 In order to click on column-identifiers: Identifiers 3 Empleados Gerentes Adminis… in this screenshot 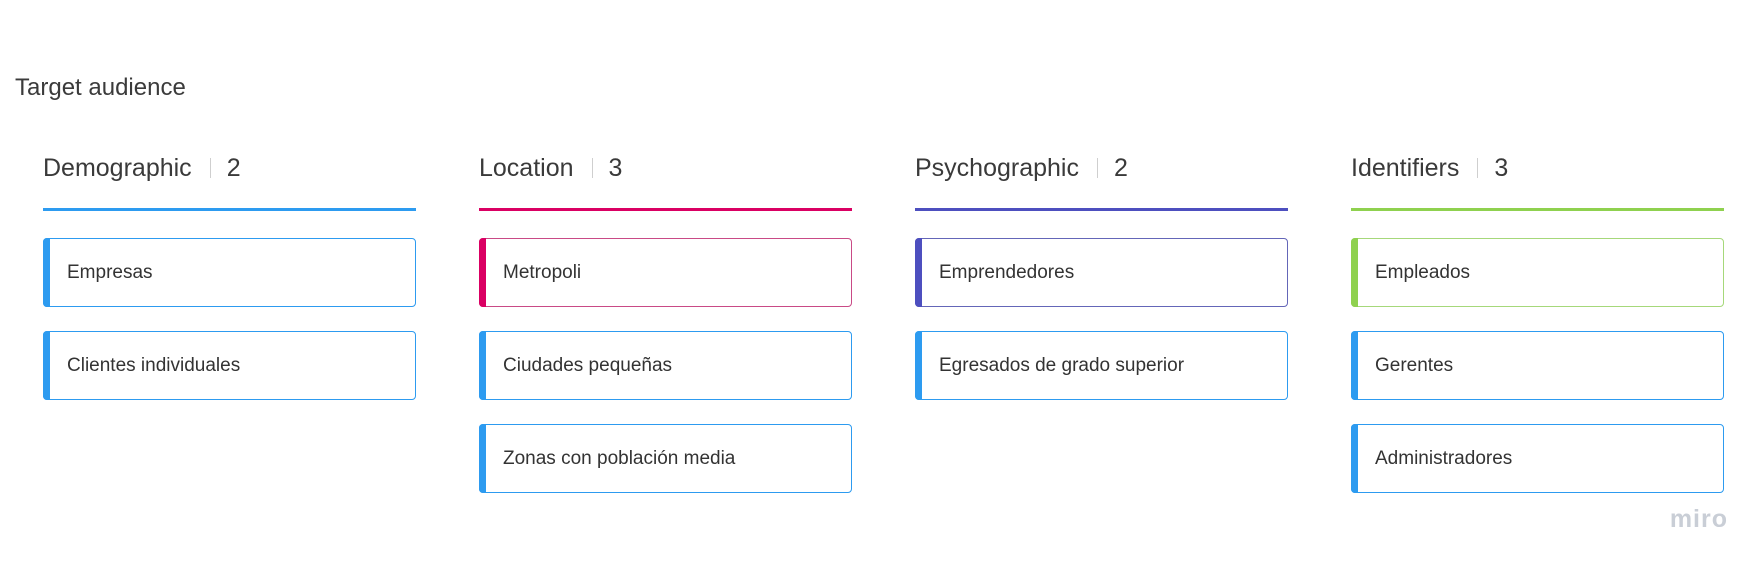, I will do `click(1537, 333)`.